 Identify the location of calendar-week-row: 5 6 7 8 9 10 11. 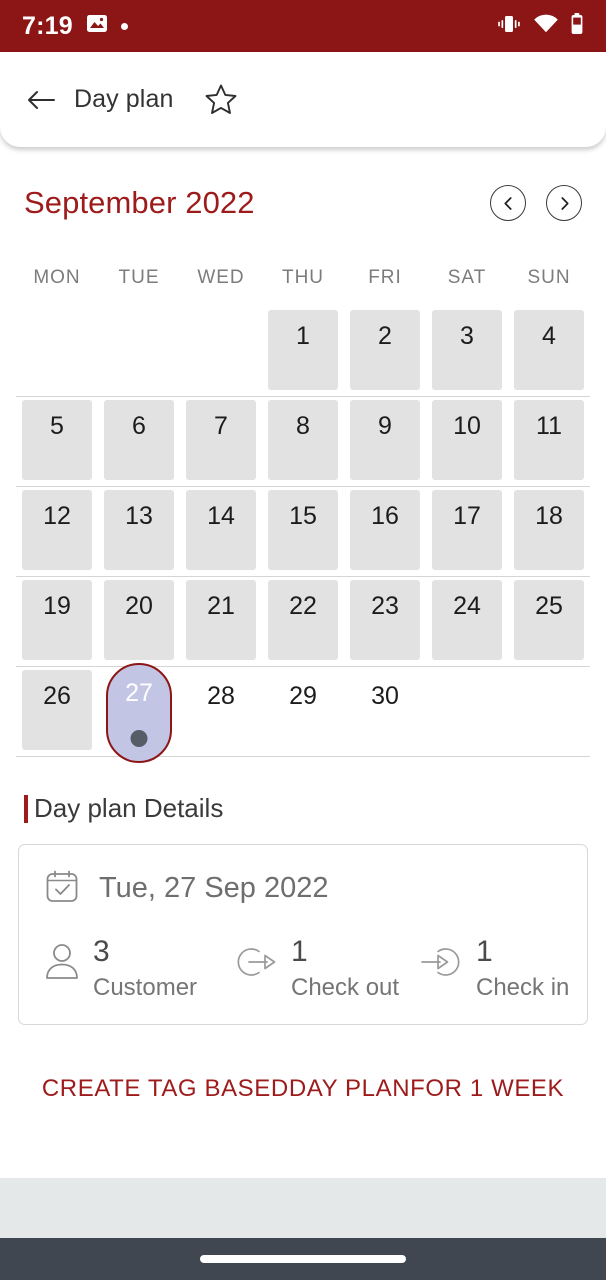
(303, 442).